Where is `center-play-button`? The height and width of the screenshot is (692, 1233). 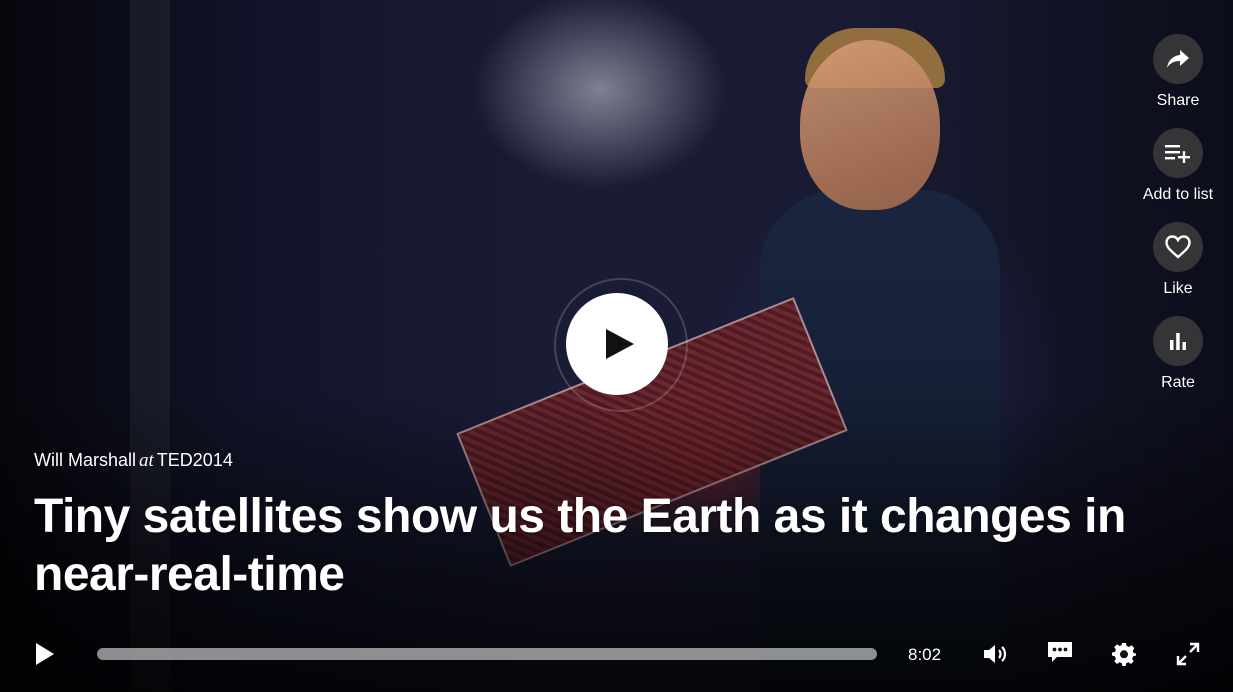 center-play-button is located at coordinates (617, 344).